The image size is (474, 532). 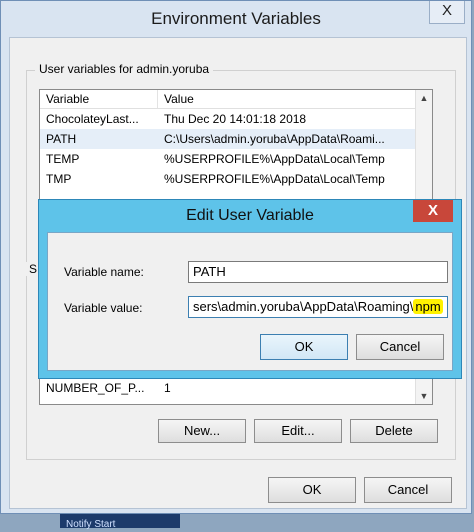 What do you see at coordinates (400, 347) in the screenshot?
I see `edit-cancel-button: Cancel` at bounding box center [400, 347].